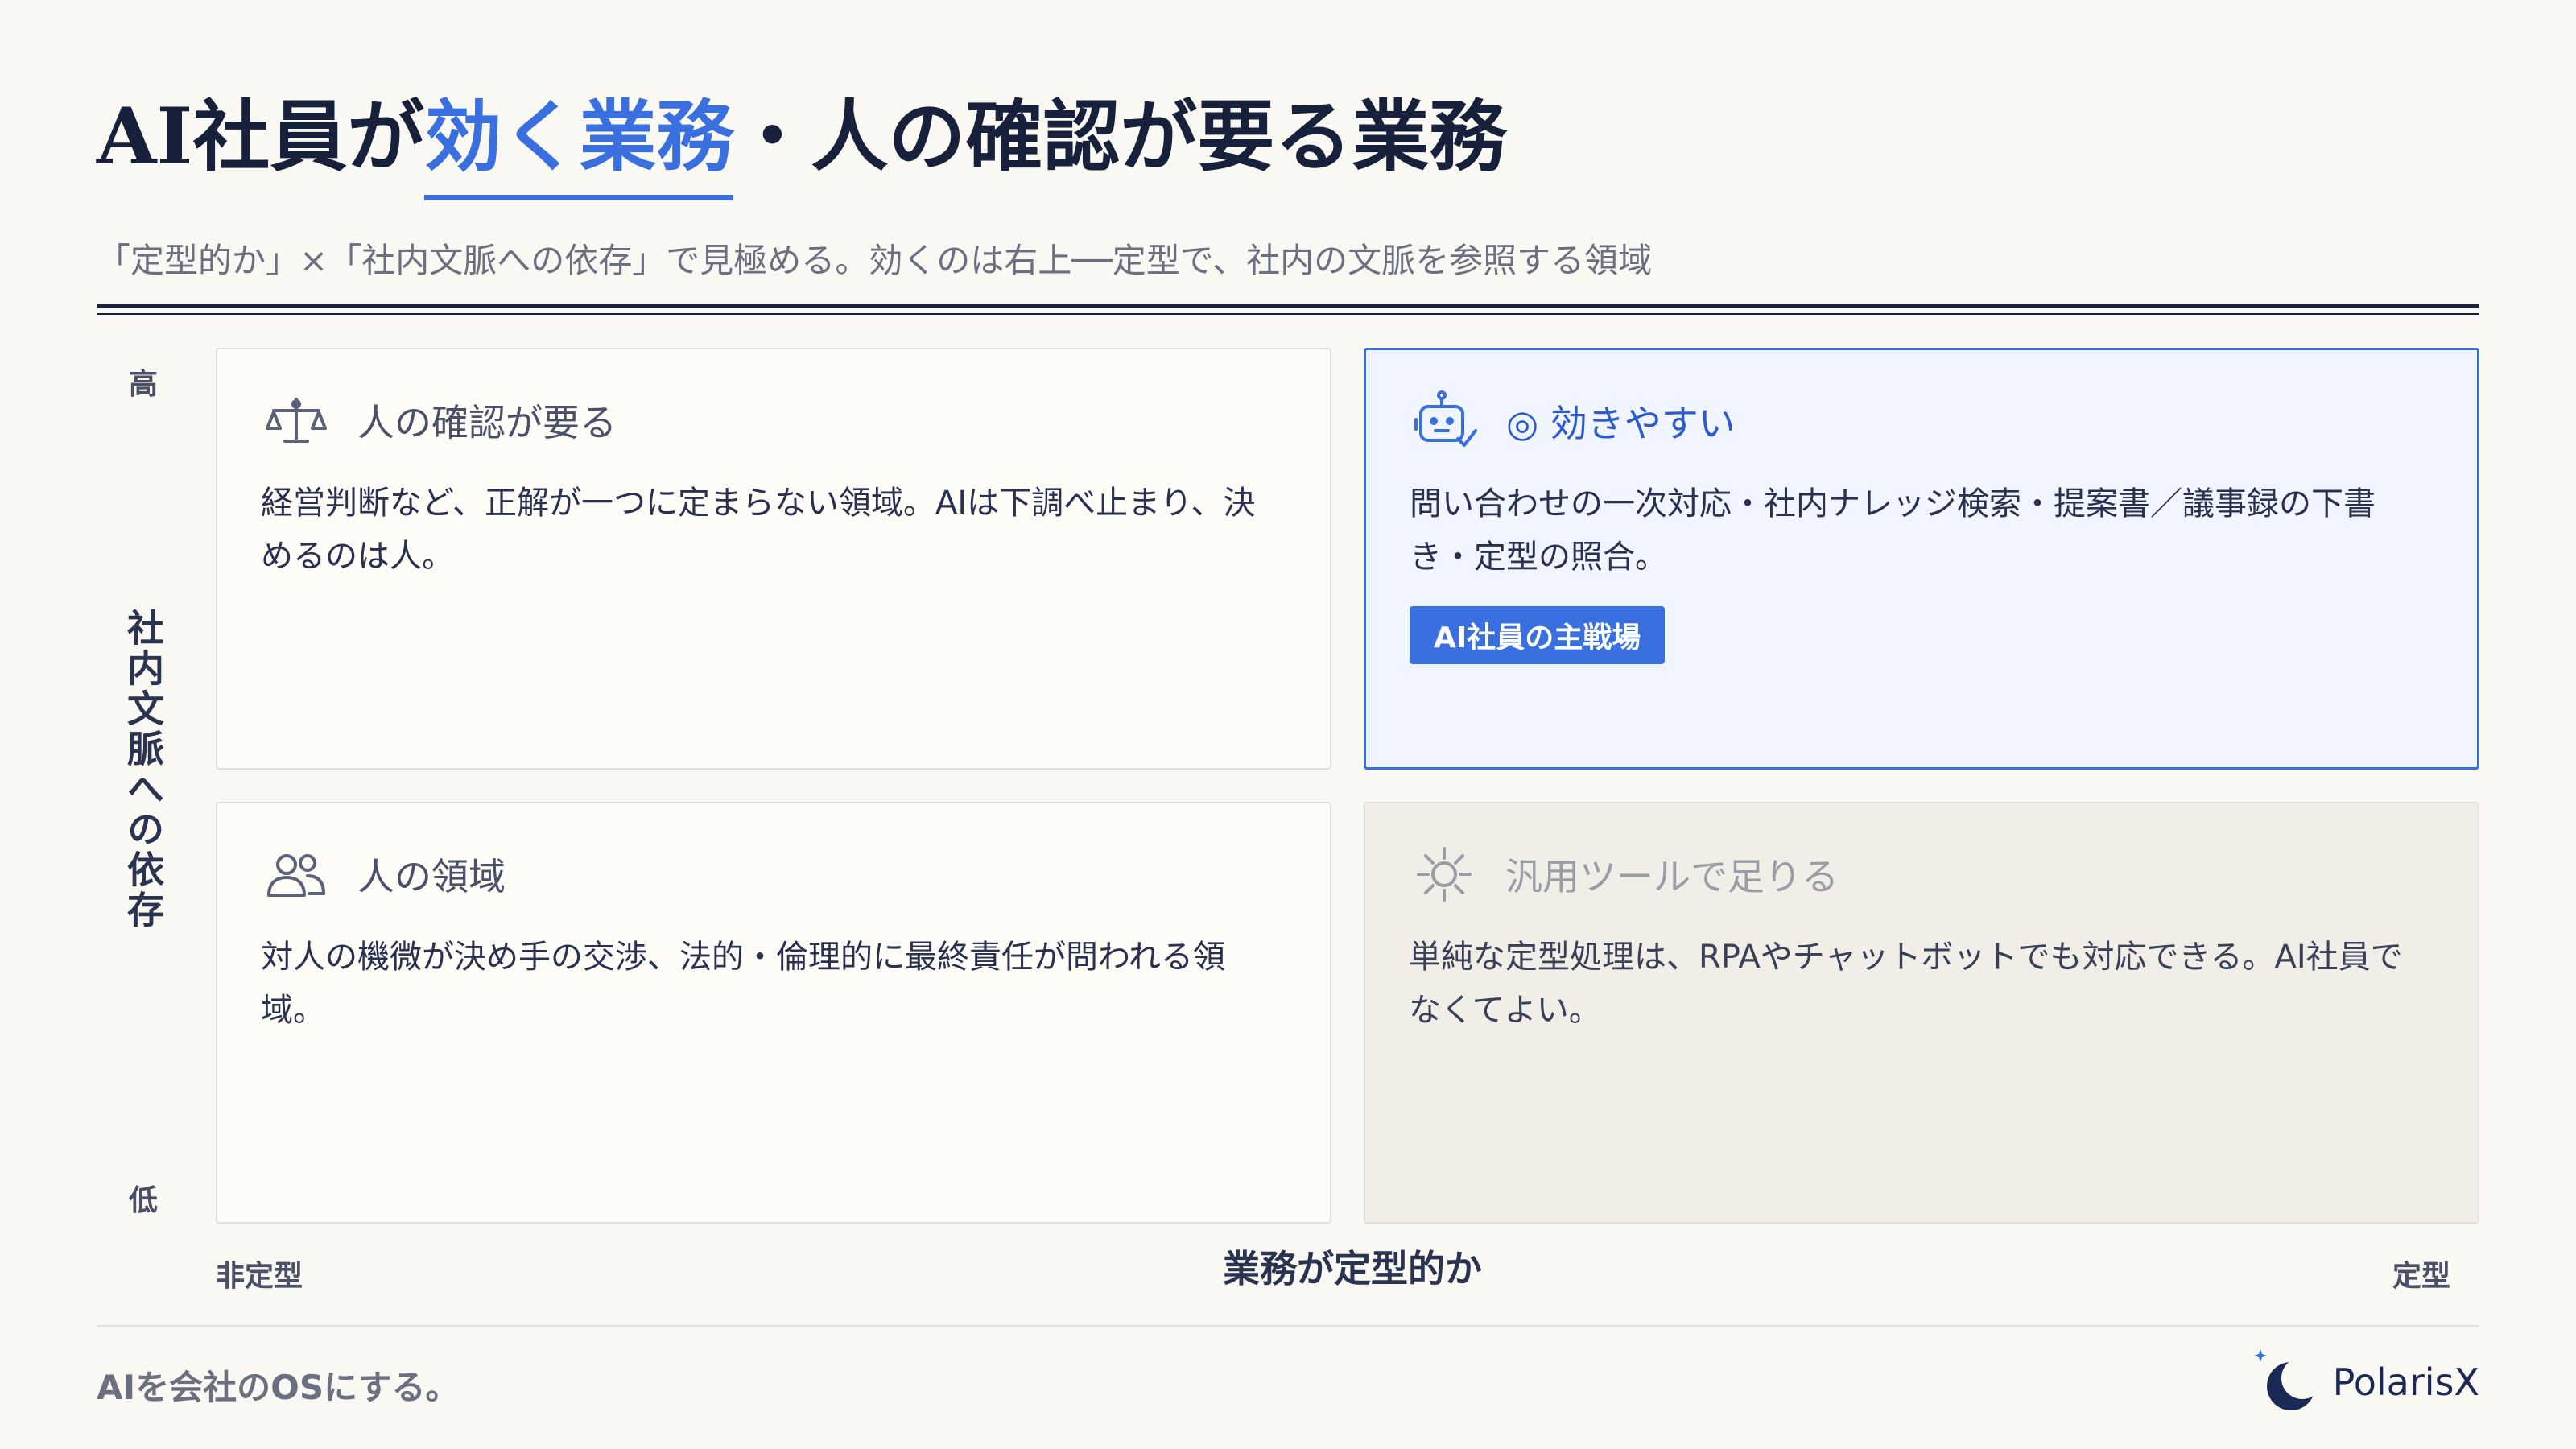  Describe the element at coordinates (1120, 136) in the screenshot. I see `title-suffix: ・人の確認が要る業務` at that location.